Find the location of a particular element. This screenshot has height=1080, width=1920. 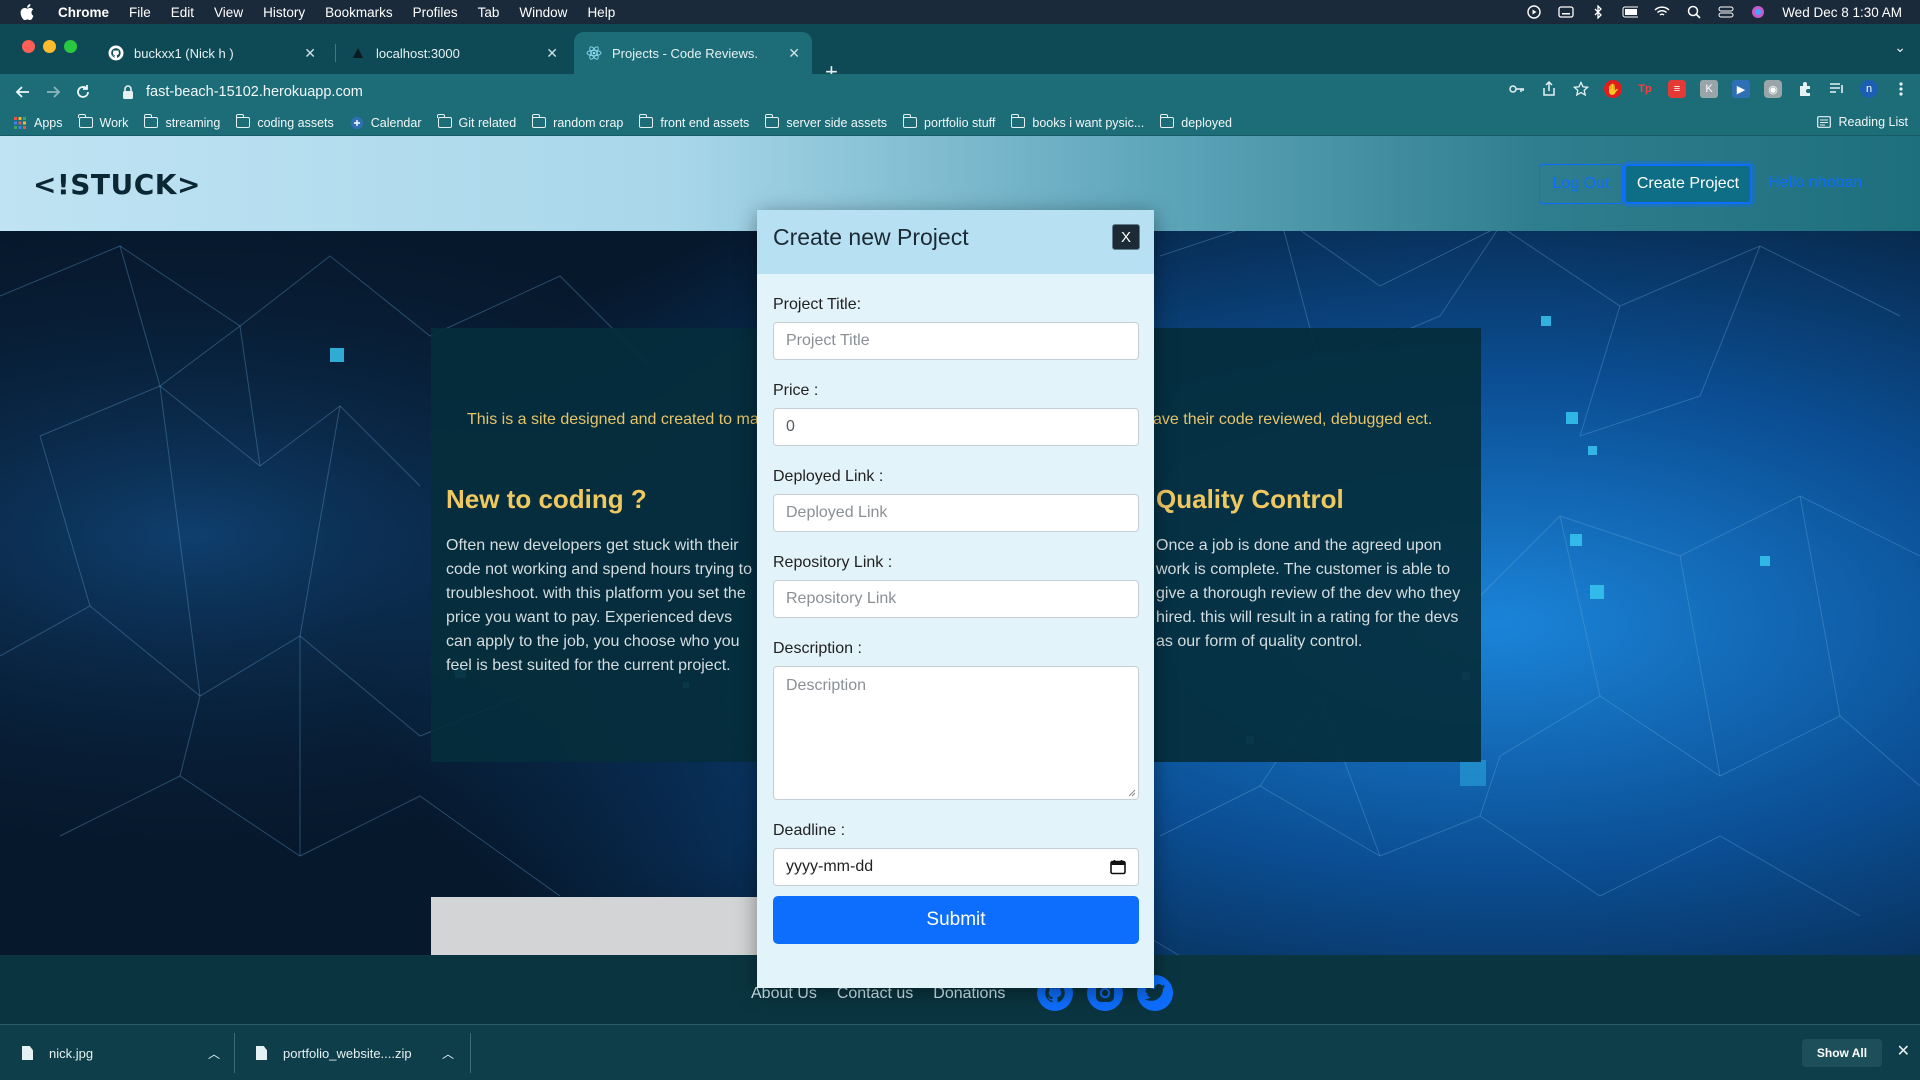

address-bar: fast-beach-15102.herokuapp.com is located at coordinates (910, 92).